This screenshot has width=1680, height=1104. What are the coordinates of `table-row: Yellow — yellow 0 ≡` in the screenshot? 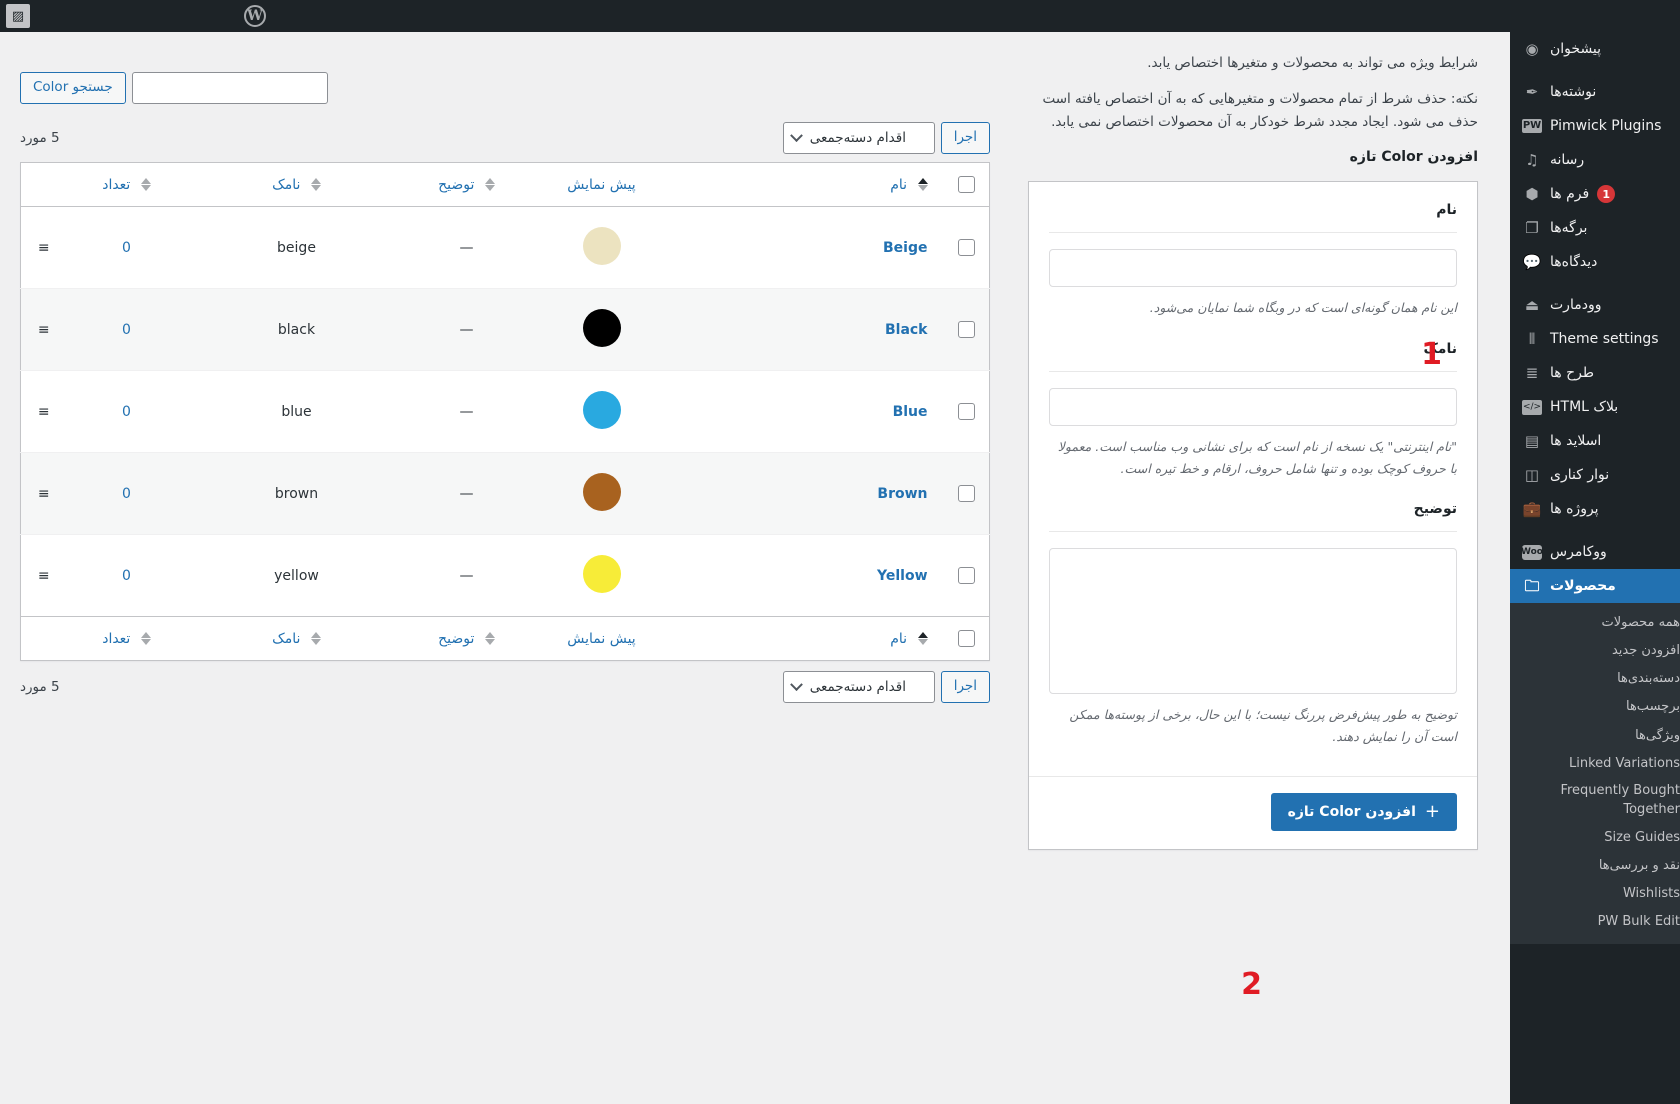 It's located at (505, 576).